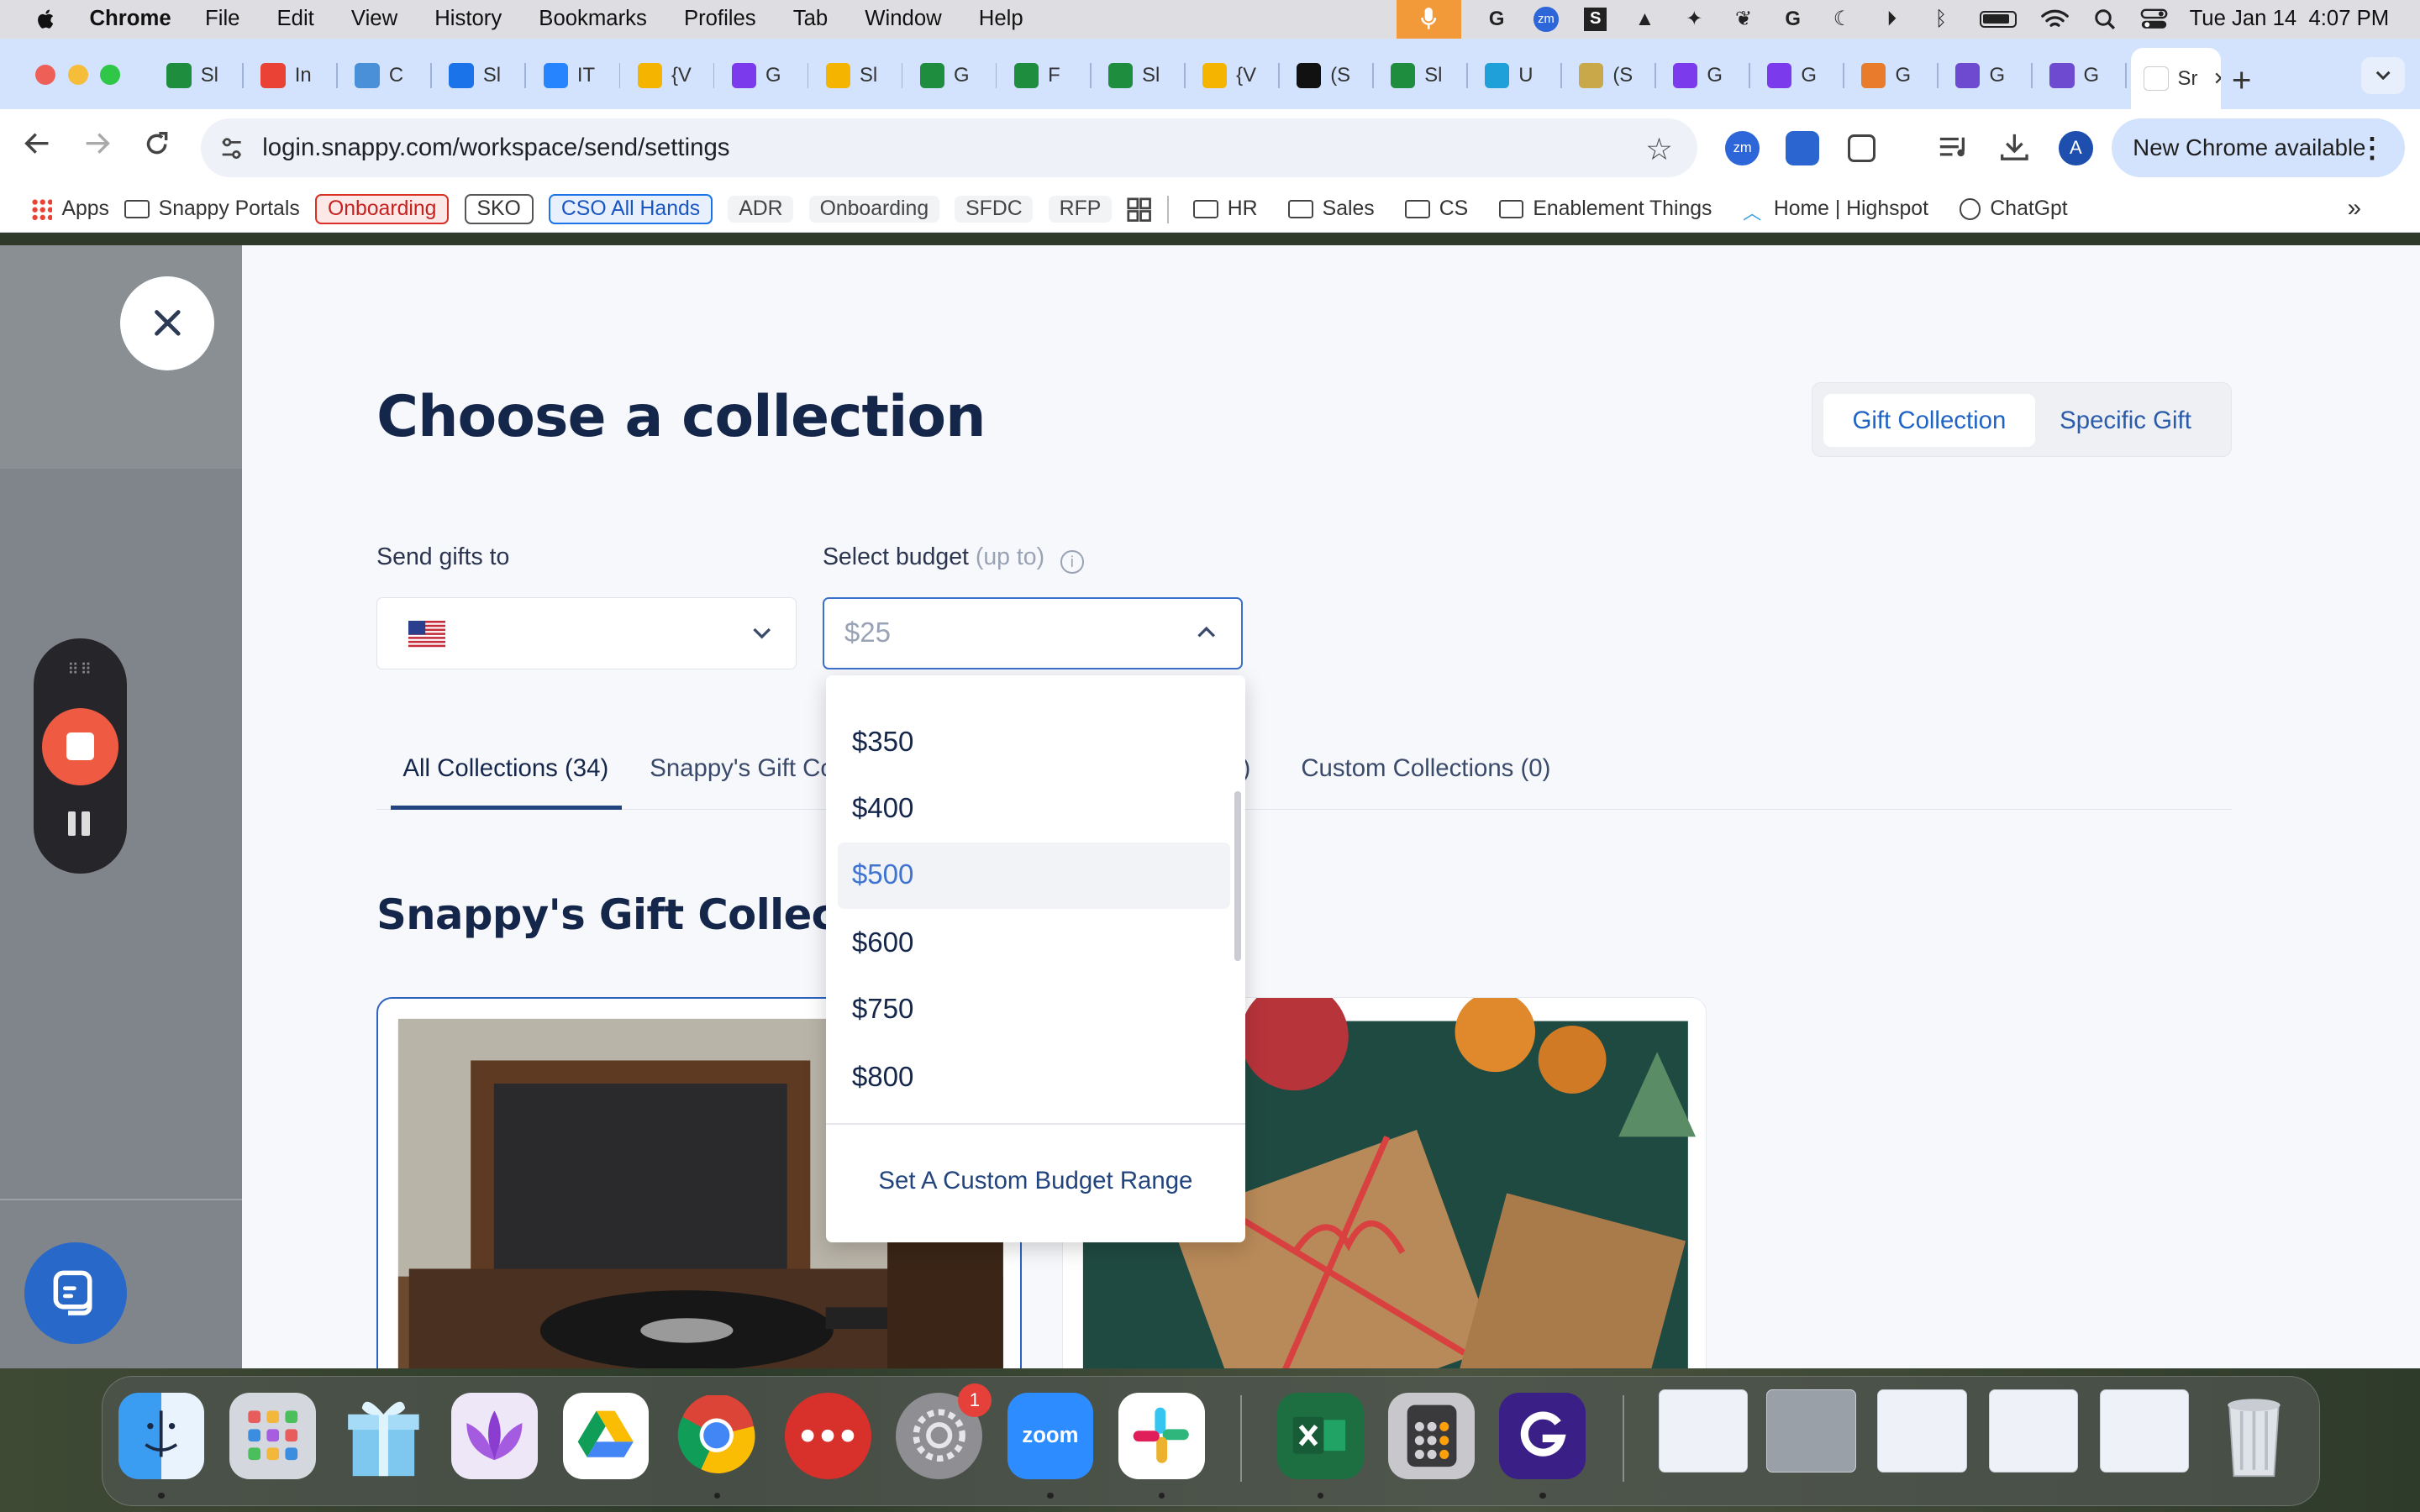  I want to click on apple-menu-icon, so click(46, 19).